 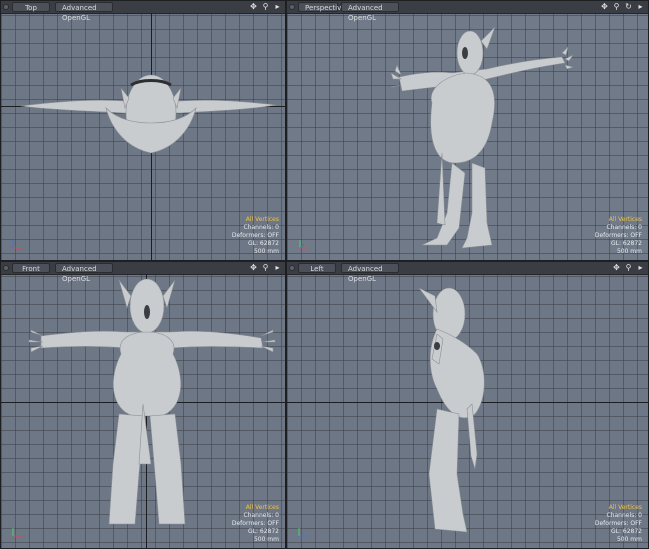 What do you see at coordinates (322, 7) in the screenshot?
I see `view-type-button: Perspective` at bounding box center [322, 7].